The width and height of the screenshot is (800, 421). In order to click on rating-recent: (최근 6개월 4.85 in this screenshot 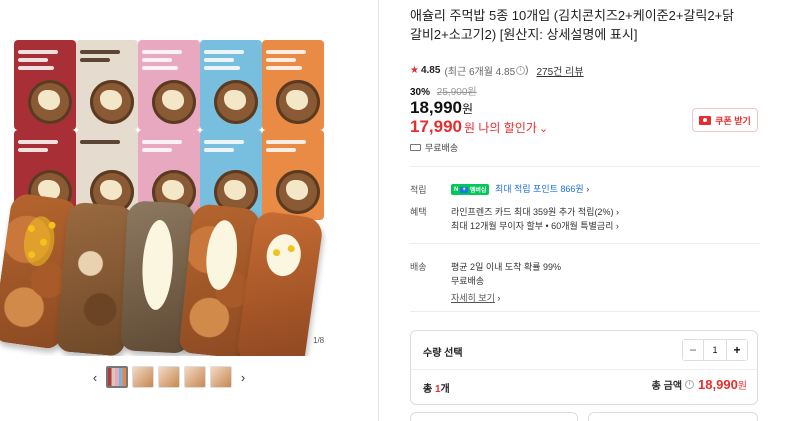, I will do `click(480, 72)`.